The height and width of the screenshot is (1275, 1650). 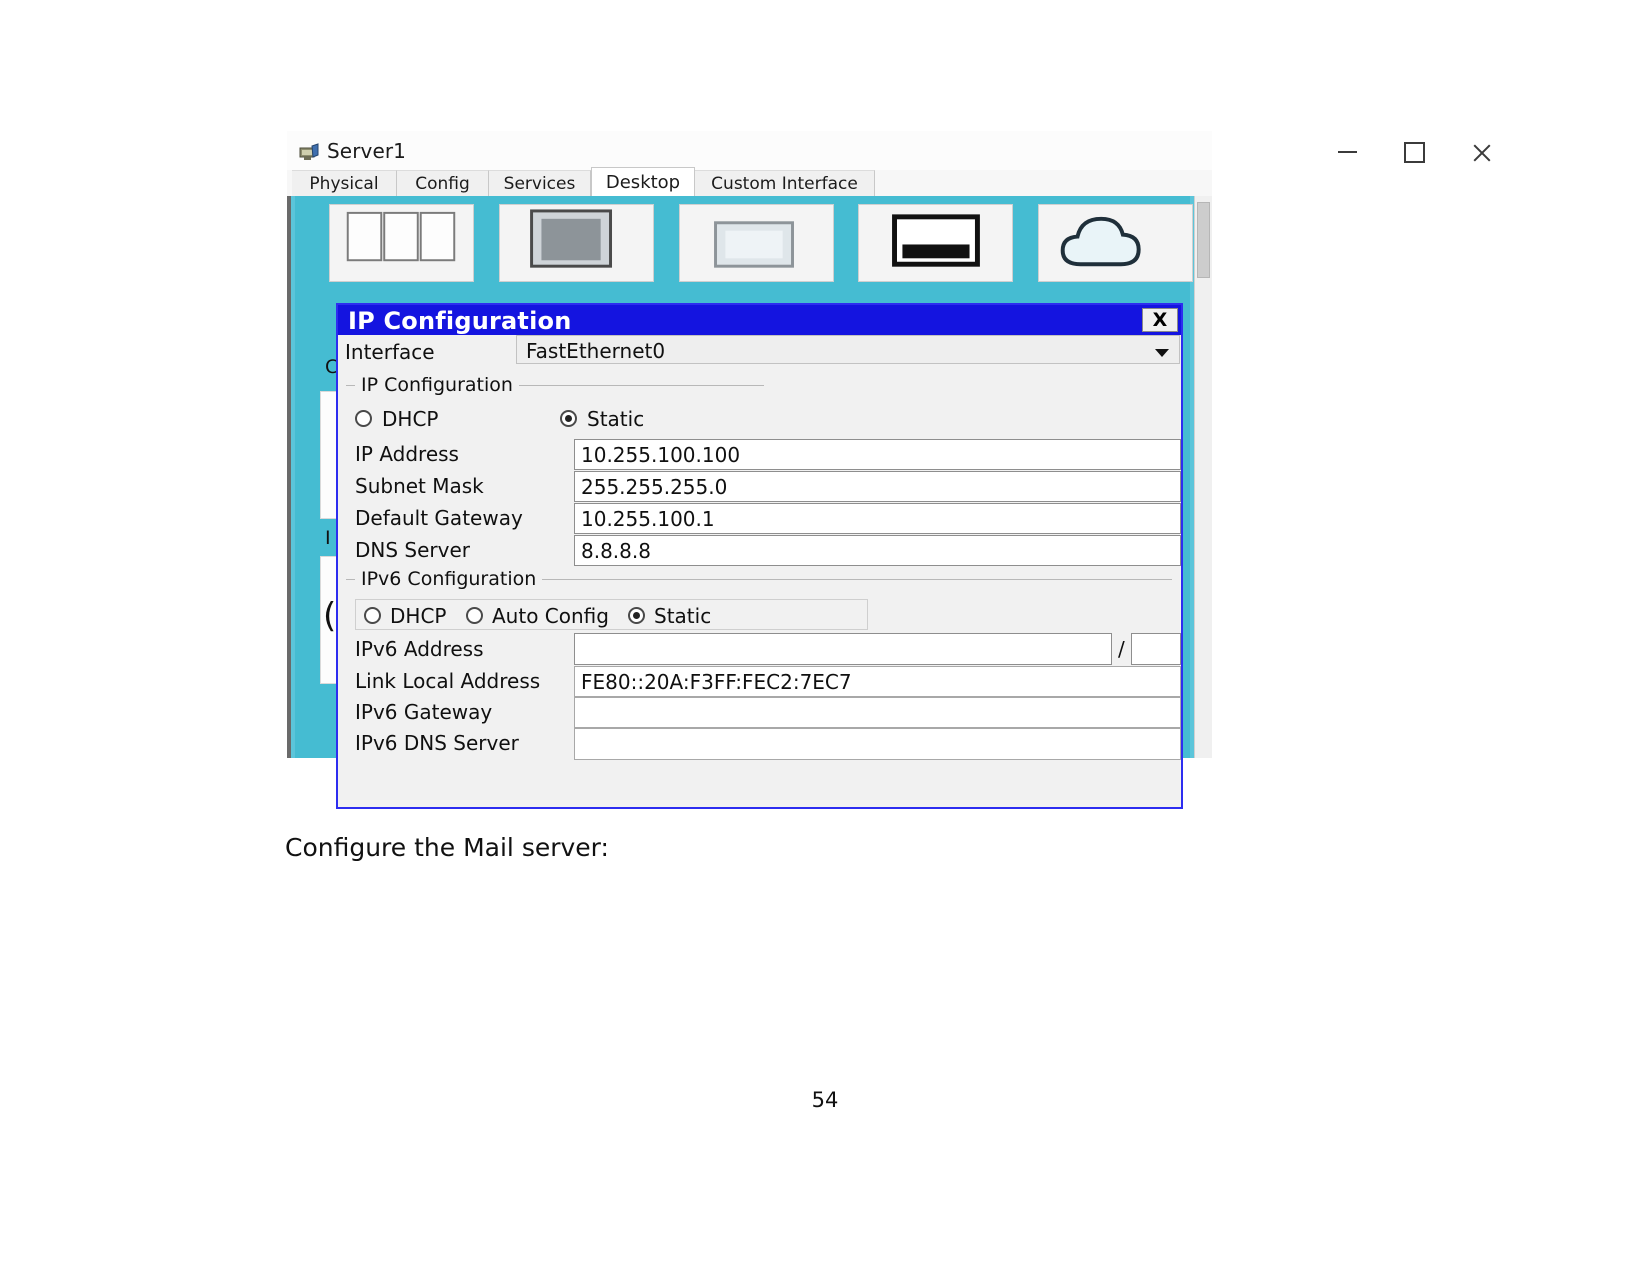 I want to click on subnet-mask-input: 255.255.255.0, so click(x=877, y=486).